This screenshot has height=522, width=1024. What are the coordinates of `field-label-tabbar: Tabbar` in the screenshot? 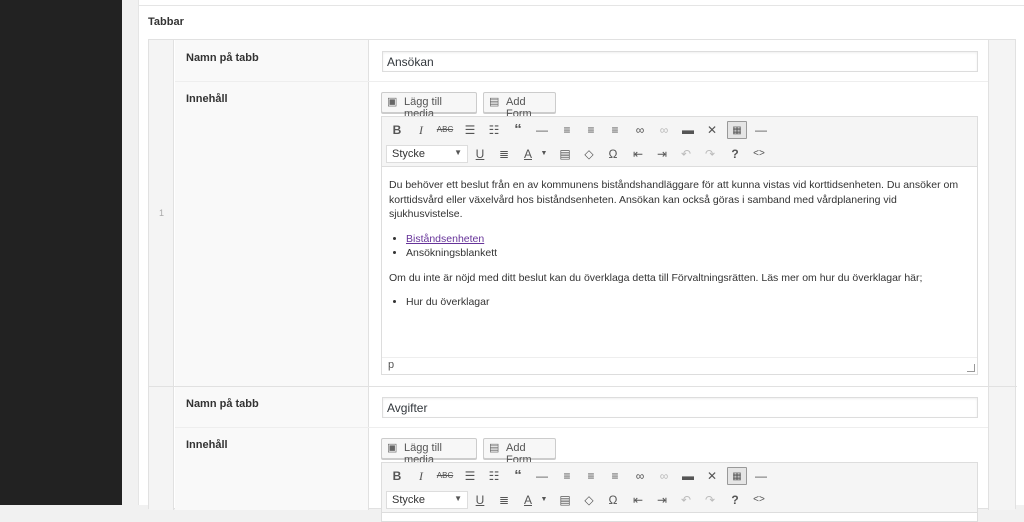 It's located at (166, 22).